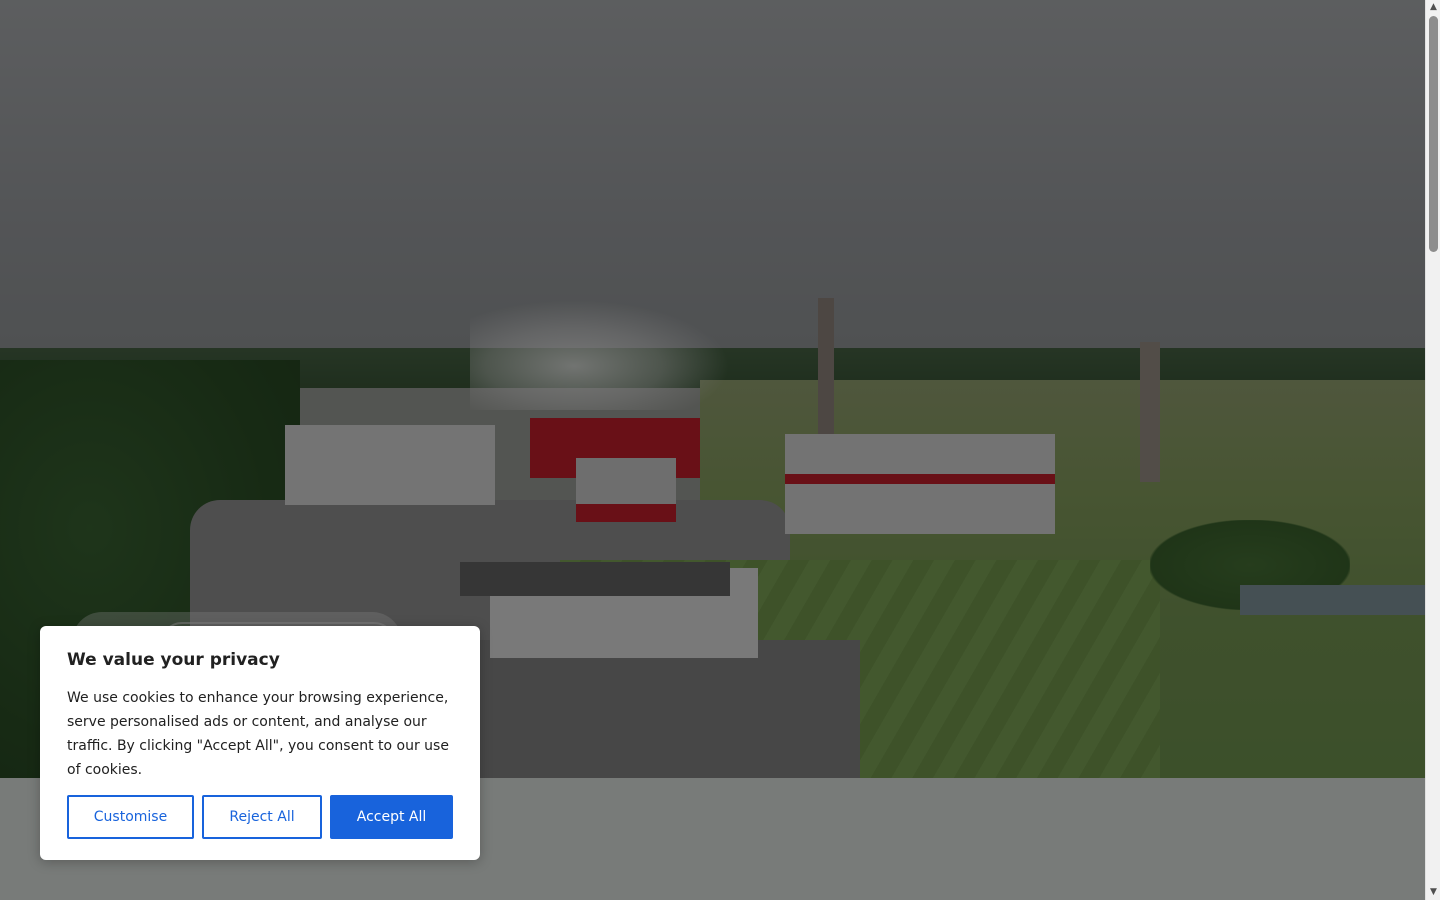  Describe the element at coordinates (173, 660) in the screenshot. I see `cookie-title: We value your privacy` at that location.